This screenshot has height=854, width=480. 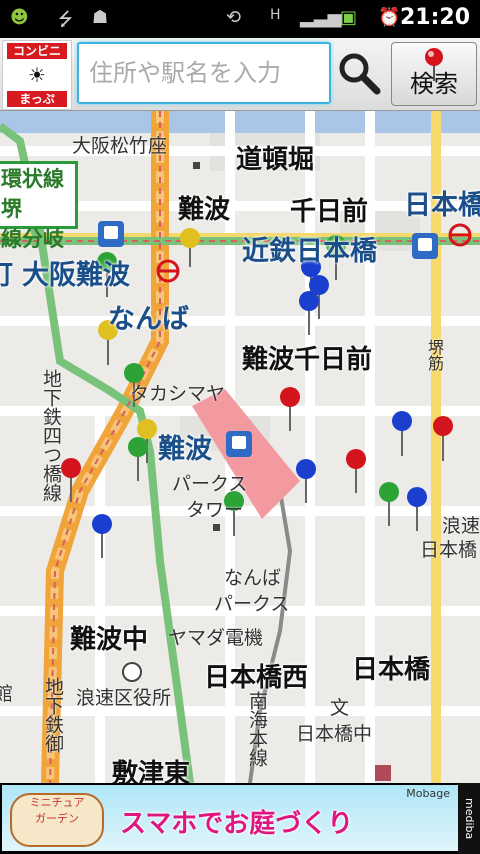 I want to click on logo-line-bottom: まっぷ, so click(x=37, y=99).